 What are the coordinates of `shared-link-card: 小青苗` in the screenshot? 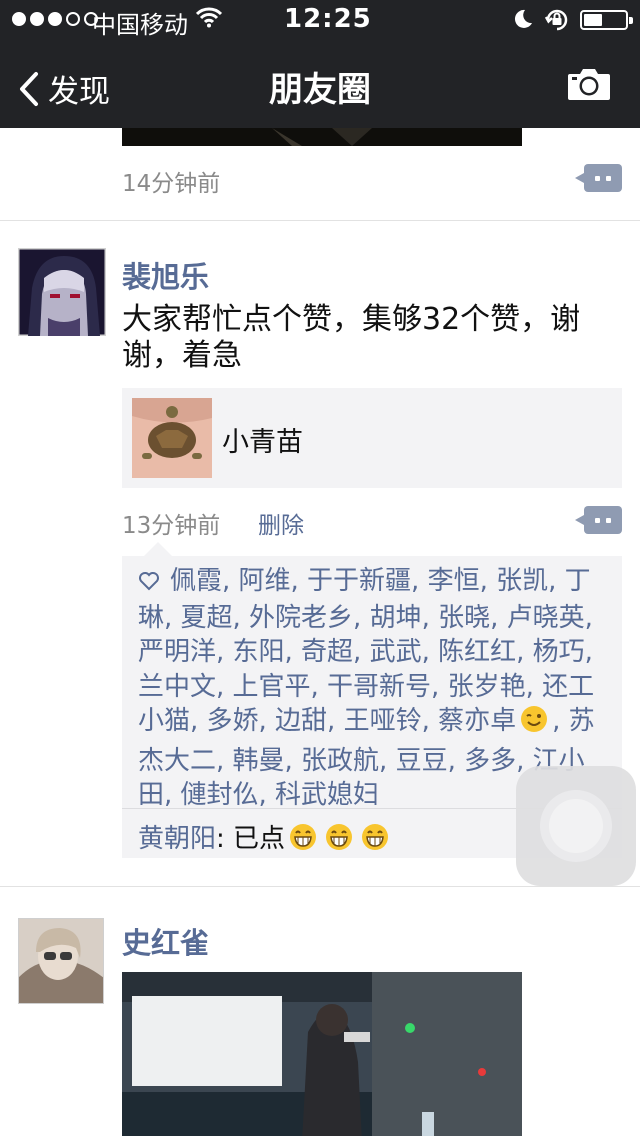 It's located at (372, 438).